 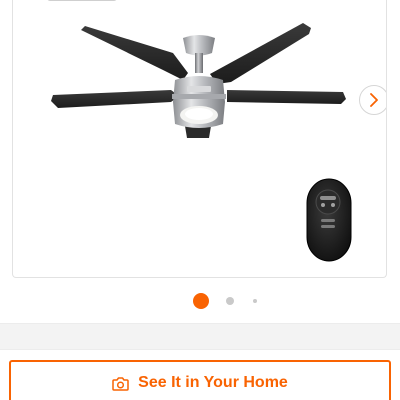 I want to click on camera-icon, so click(x=120, y=383).